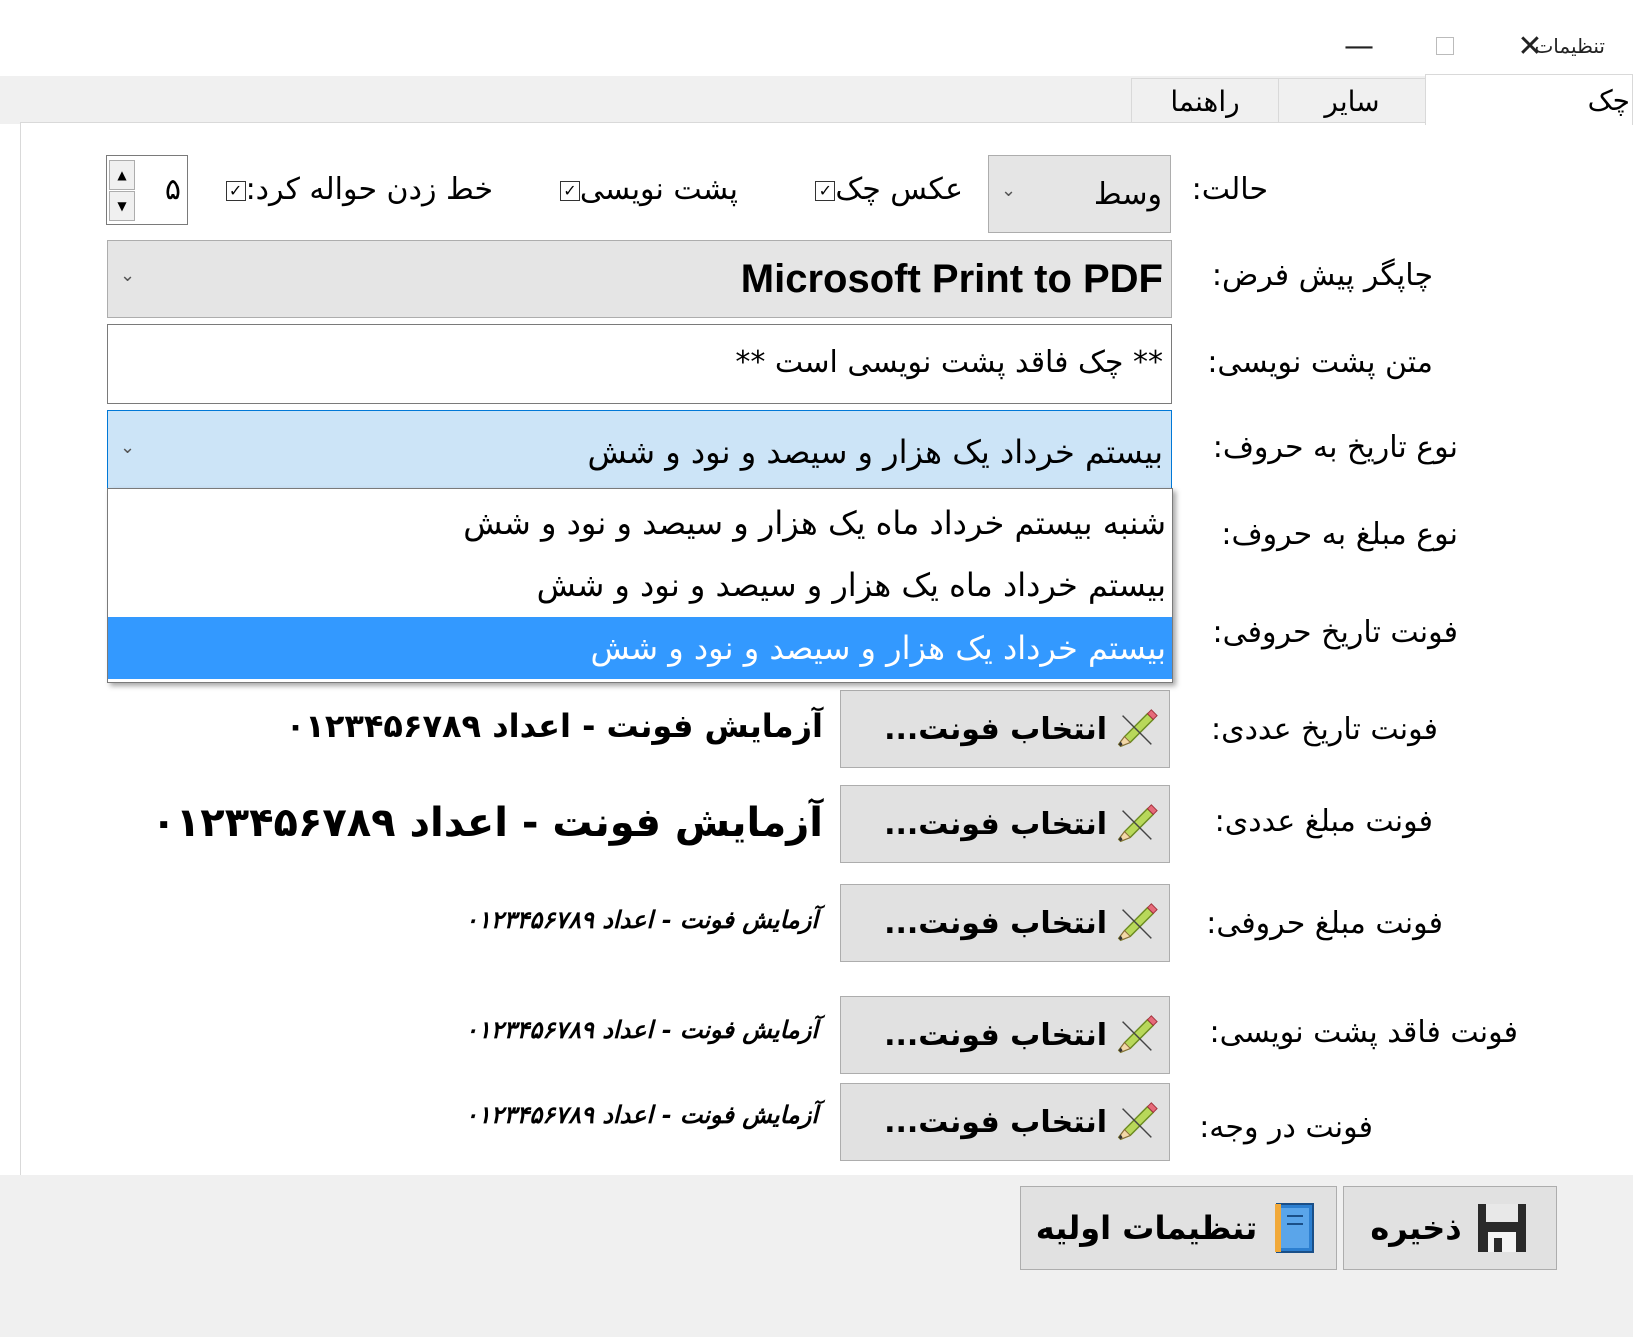  What do you see at coordinates (1079, 194) in the screenshot?
I see `mode-select: وسط ⌄` at bounding box center [1079, 194].